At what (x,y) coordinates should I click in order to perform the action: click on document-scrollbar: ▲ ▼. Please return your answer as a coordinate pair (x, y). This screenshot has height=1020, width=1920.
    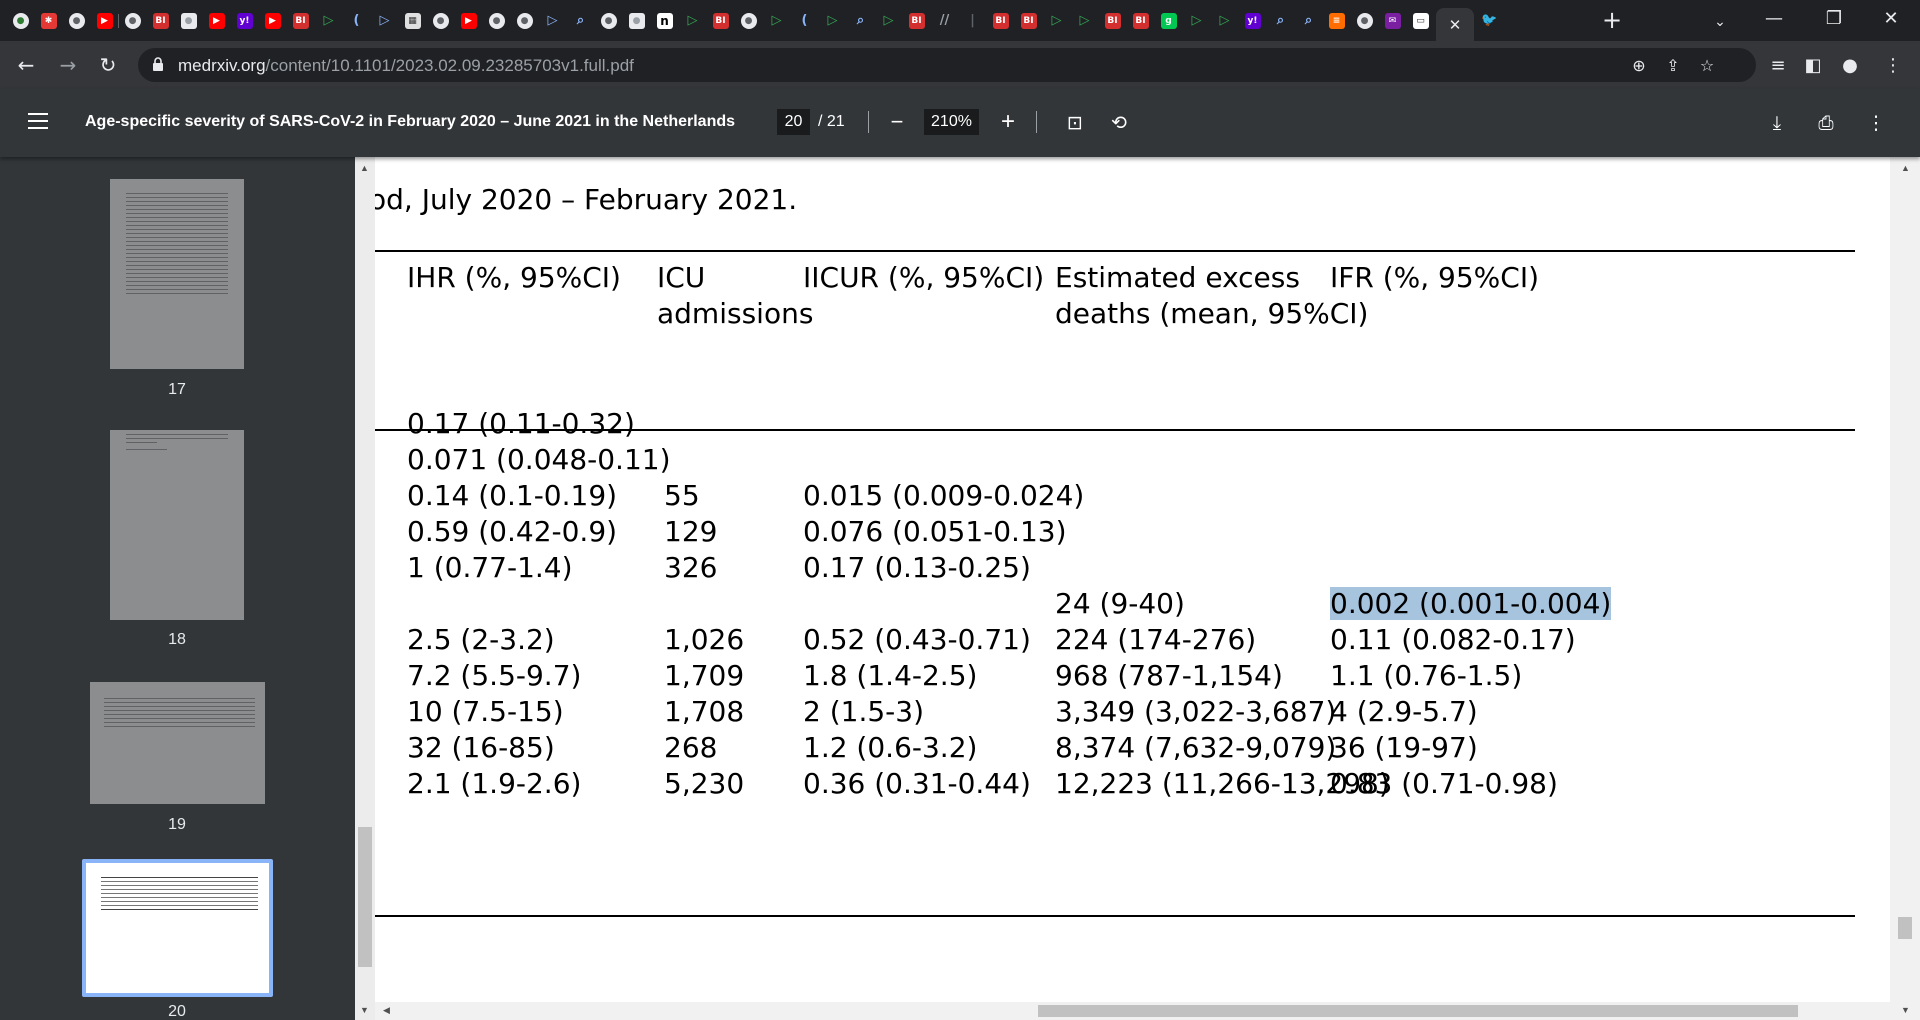
    Looking at the image, I should click on (1905, 588).